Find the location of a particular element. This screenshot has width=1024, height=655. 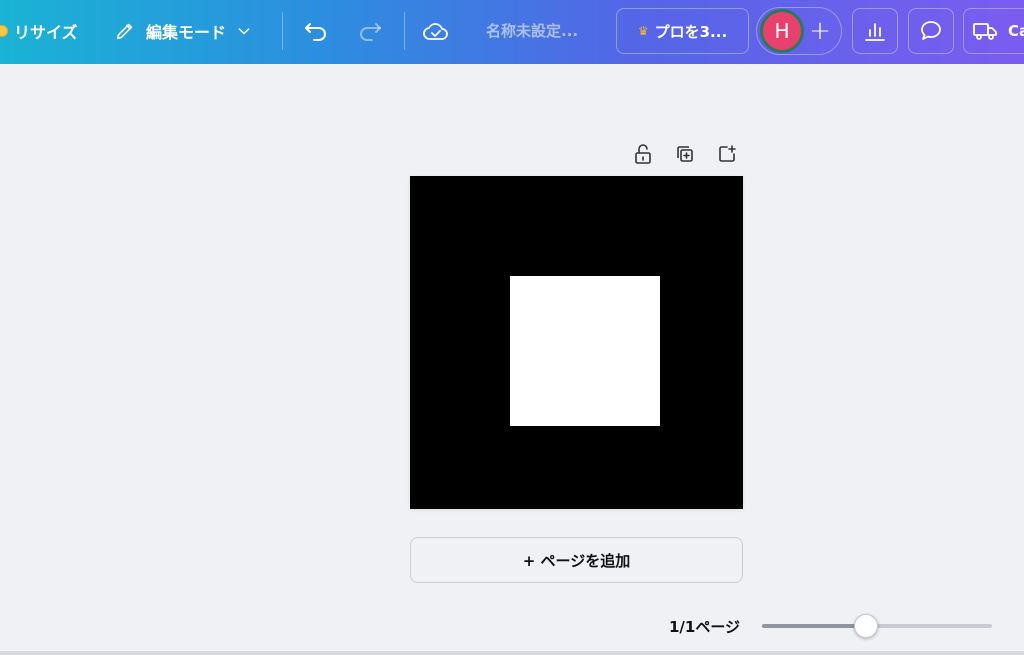

print-delivery-button: Ca is located at coordinates (993, 31).